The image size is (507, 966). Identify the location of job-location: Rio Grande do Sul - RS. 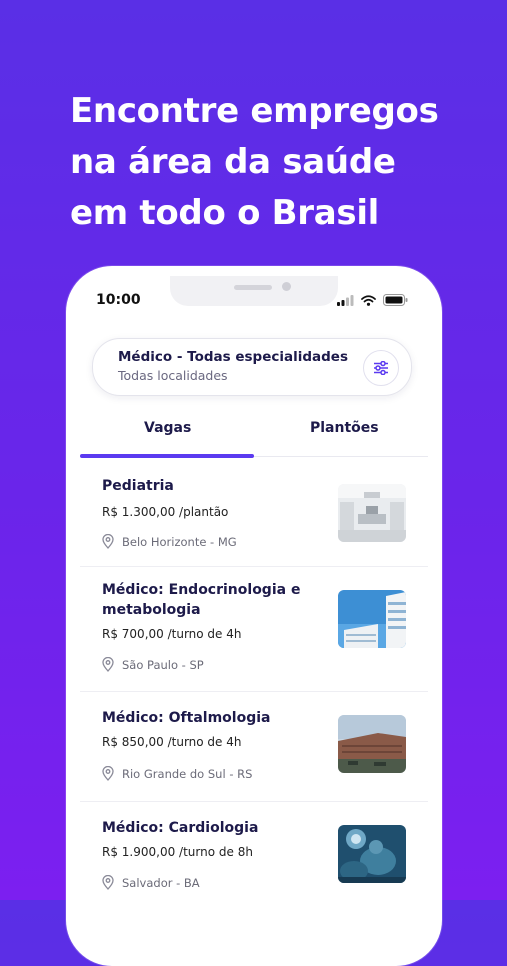
(177, 773).